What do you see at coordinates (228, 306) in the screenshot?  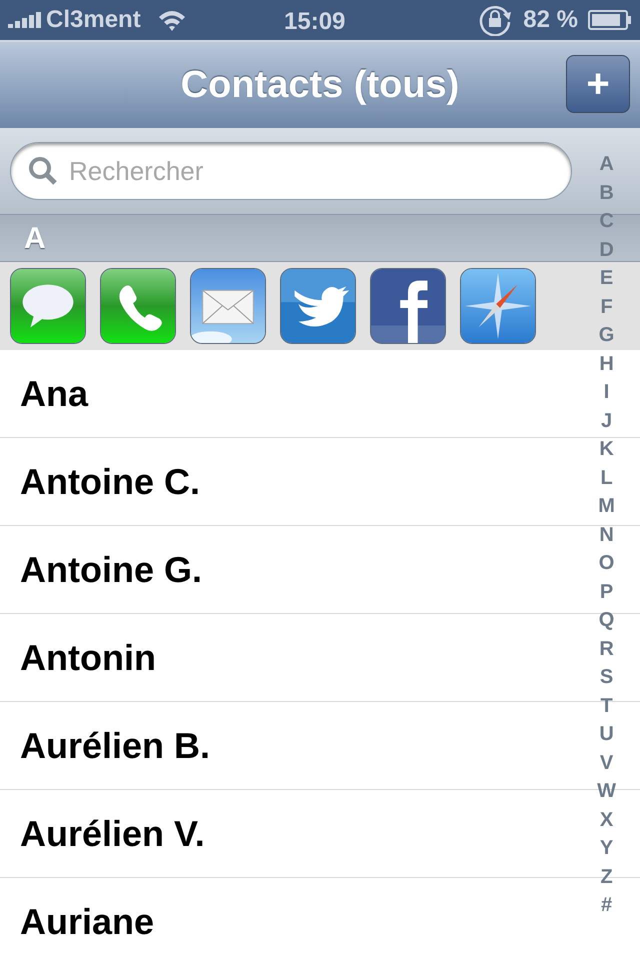 I see `envelope-icon` at bounding box center [228, 306].